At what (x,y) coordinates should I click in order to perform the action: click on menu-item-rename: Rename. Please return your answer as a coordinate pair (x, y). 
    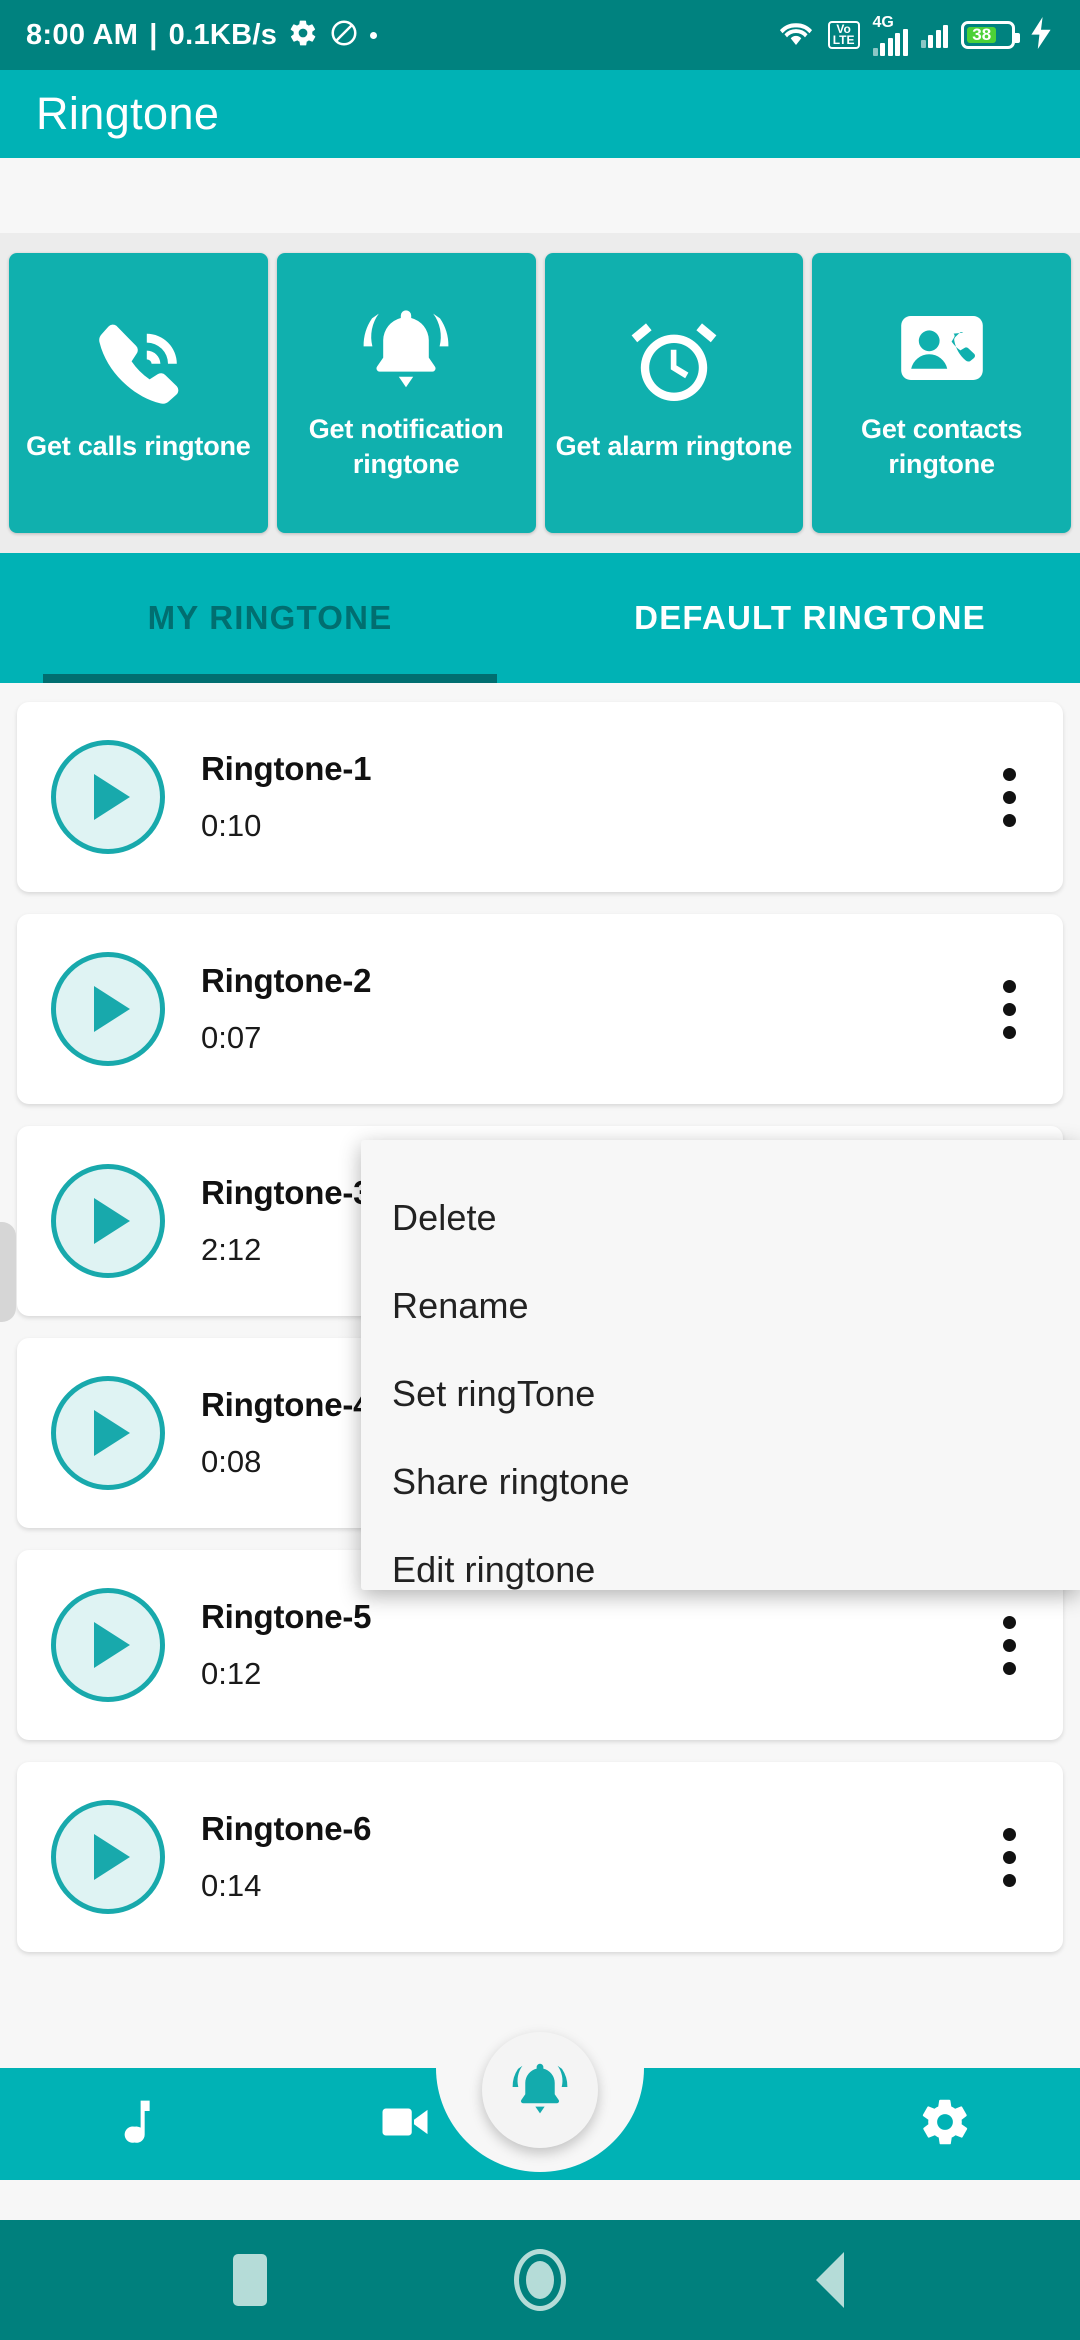
    Looking at the image, I should click on (720, 1306).